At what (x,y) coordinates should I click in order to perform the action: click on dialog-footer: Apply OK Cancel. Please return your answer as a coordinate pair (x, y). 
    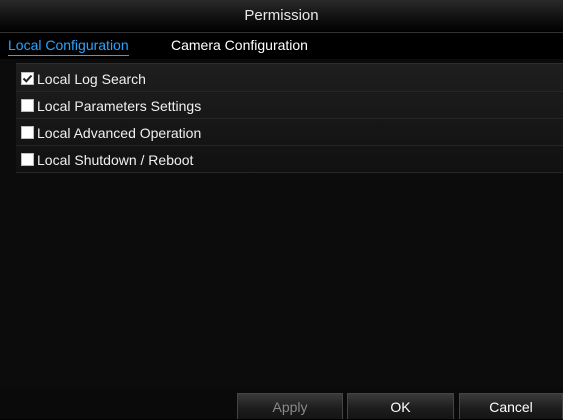
    Looking at the image, I should click on (281, 403).